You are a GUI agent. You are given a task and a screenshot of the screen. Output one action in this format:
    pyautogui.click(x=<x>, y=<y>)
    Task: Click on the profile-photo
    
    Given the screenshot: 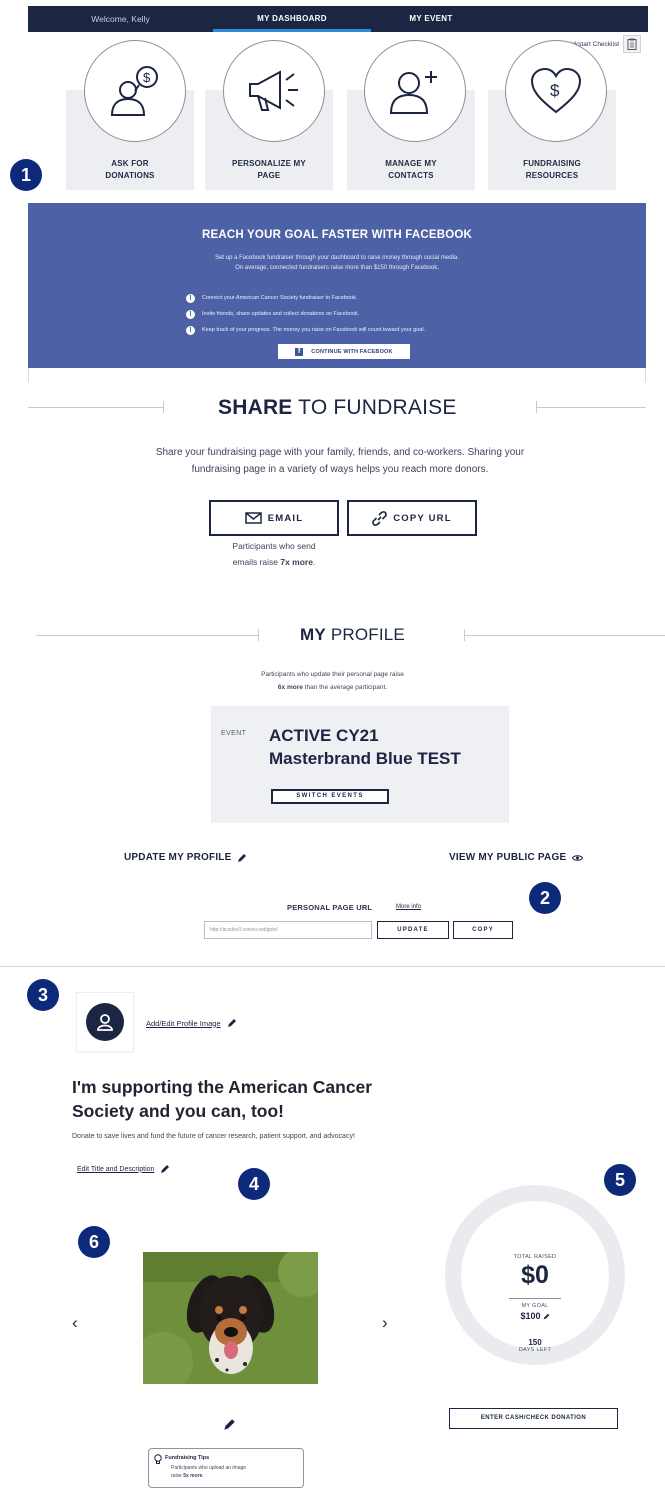 What is the action you would take?
    pyautogui.click(x=230, y=1318)
    